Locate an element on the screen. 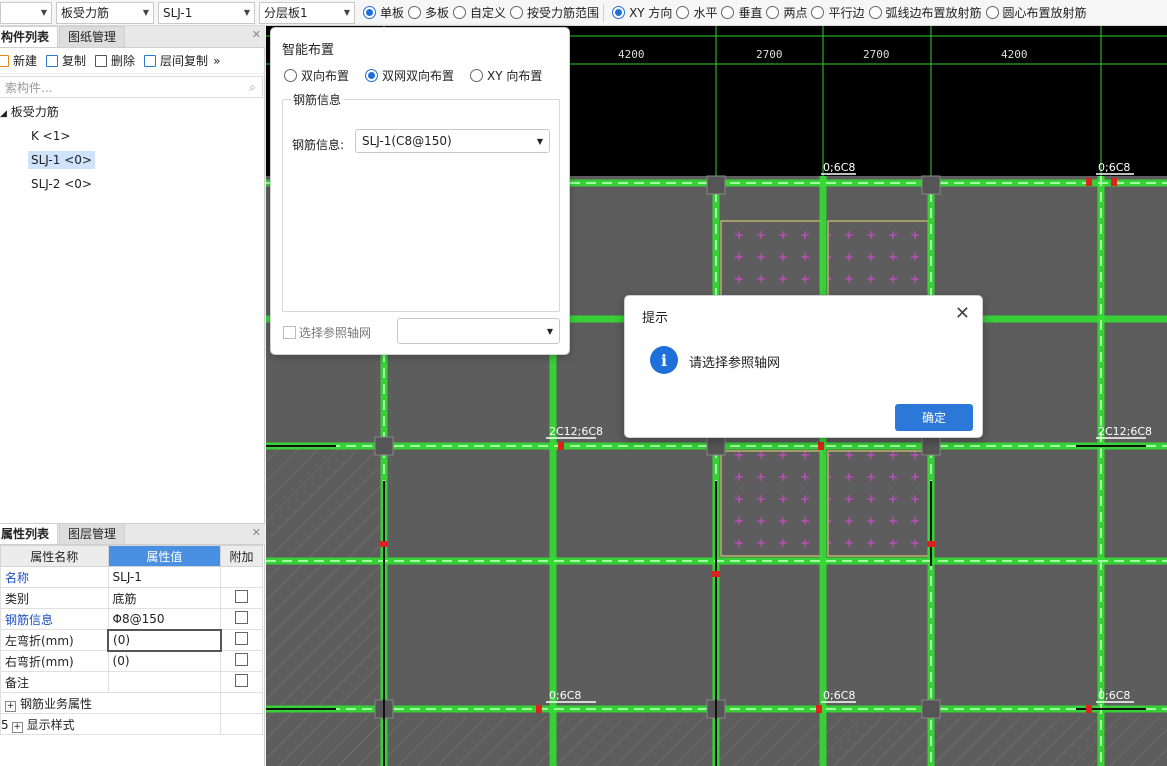 This screenshot has width=1167, height=766. radio-vertical: 垂直 is located at coordinates (741, 12).